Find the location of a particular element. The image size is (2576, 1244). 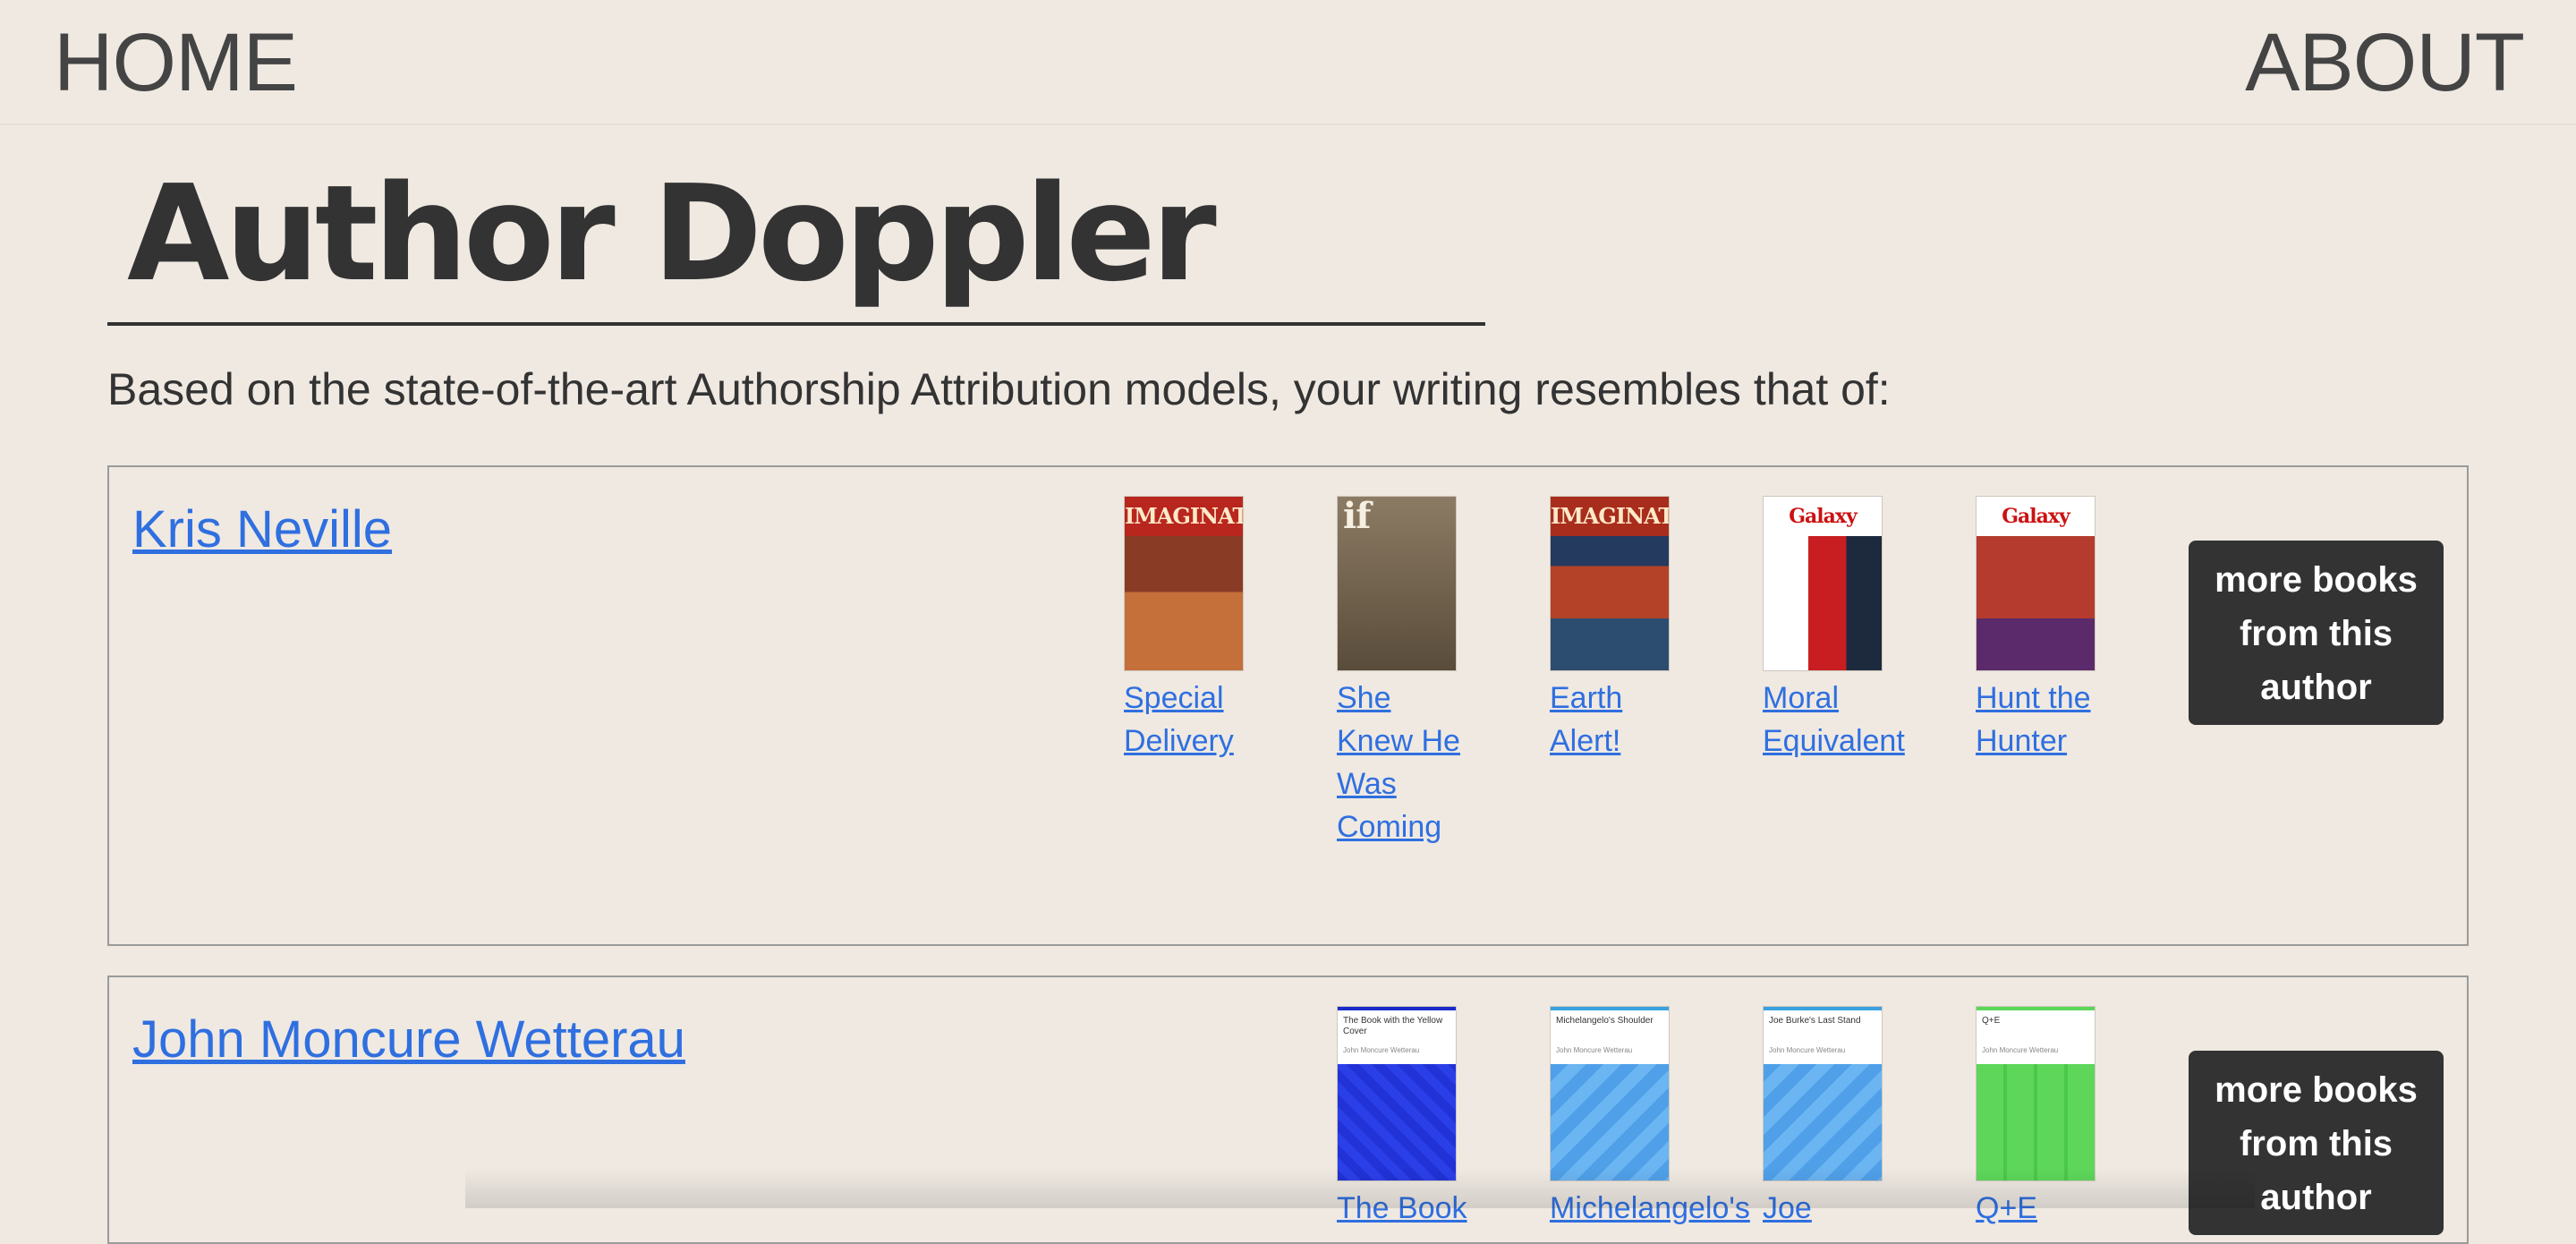

cover-title: Q+E is located at coordinates (1991, 1021).